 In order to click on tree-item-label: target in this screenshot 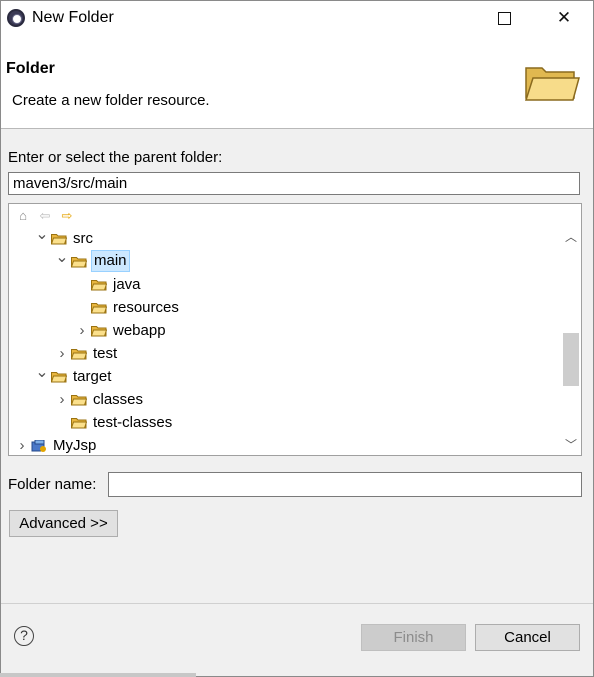, I will do `click(92, 376)`.